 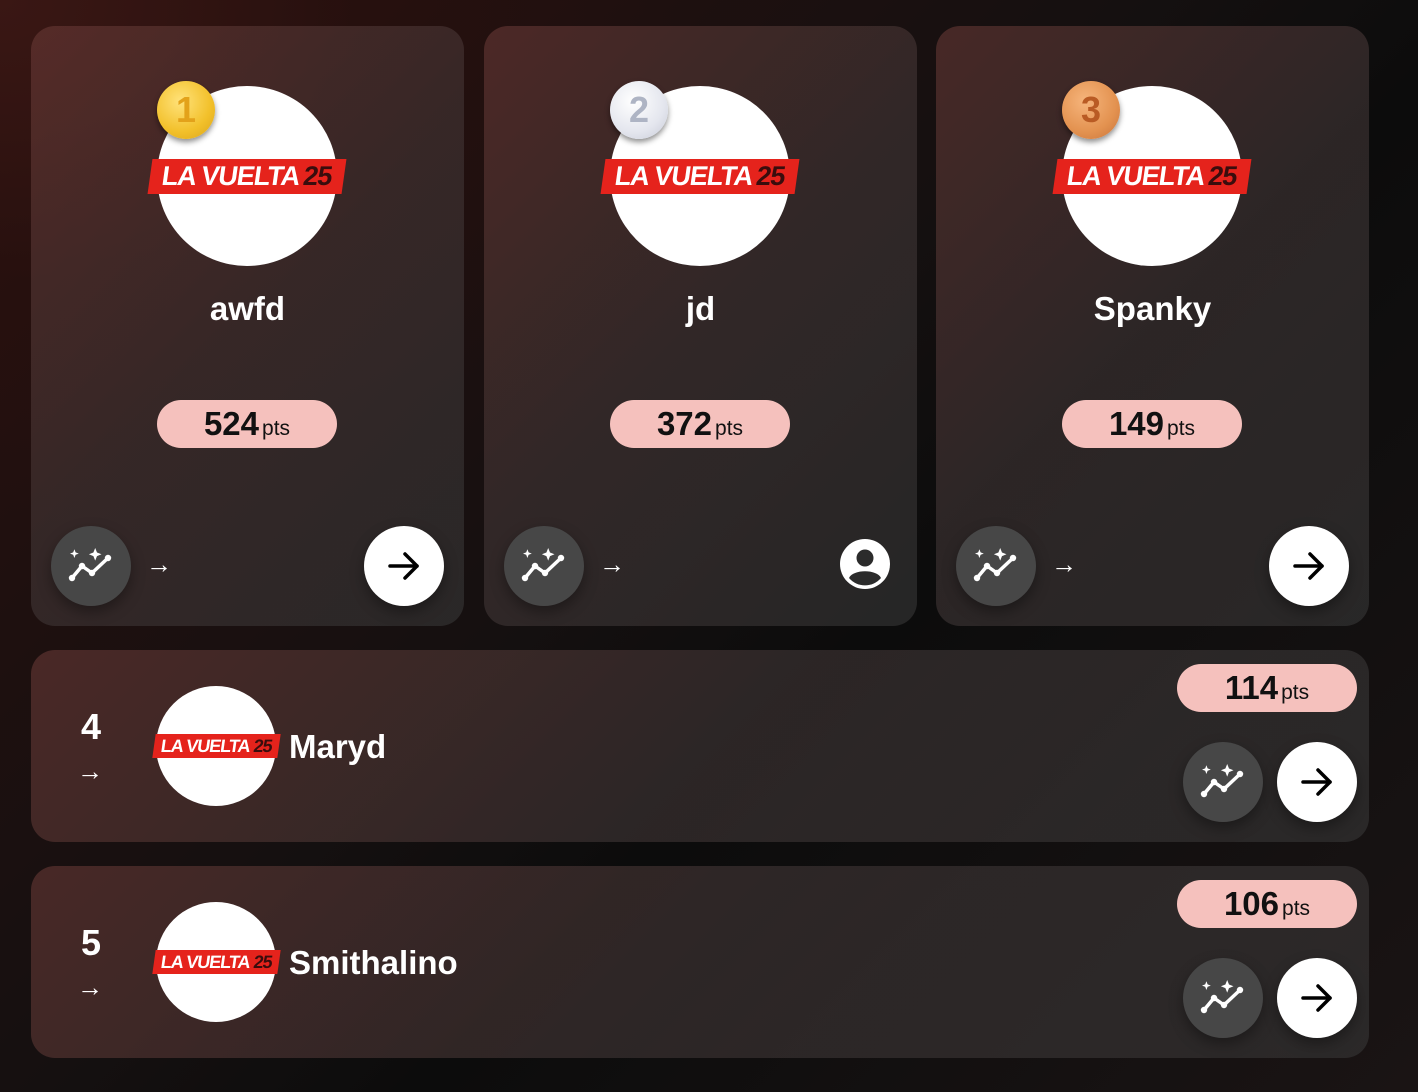 I want to click on bronze-medal-badge: 3, so click(x=1091, y=110).